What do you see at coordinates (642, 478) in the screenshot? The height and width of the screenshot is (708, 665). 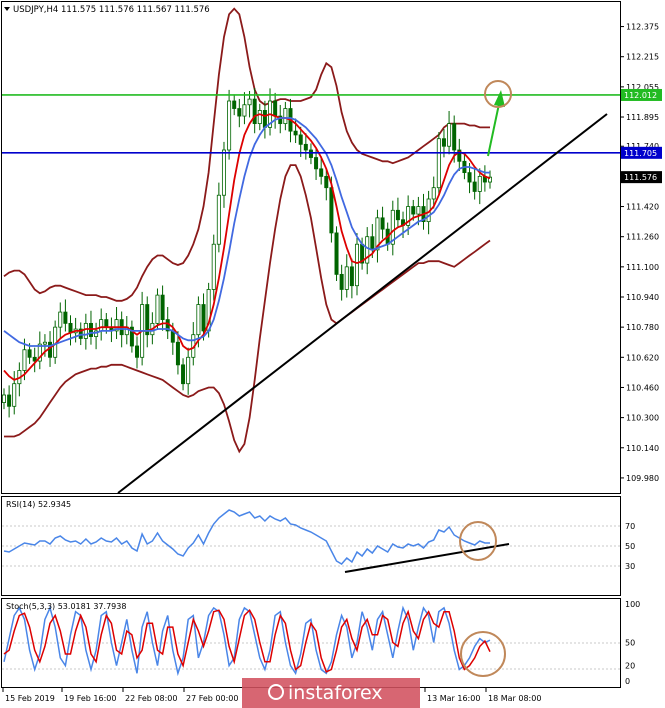 I see `y-tick-label: 109.980` at bounding box center [642, 478].